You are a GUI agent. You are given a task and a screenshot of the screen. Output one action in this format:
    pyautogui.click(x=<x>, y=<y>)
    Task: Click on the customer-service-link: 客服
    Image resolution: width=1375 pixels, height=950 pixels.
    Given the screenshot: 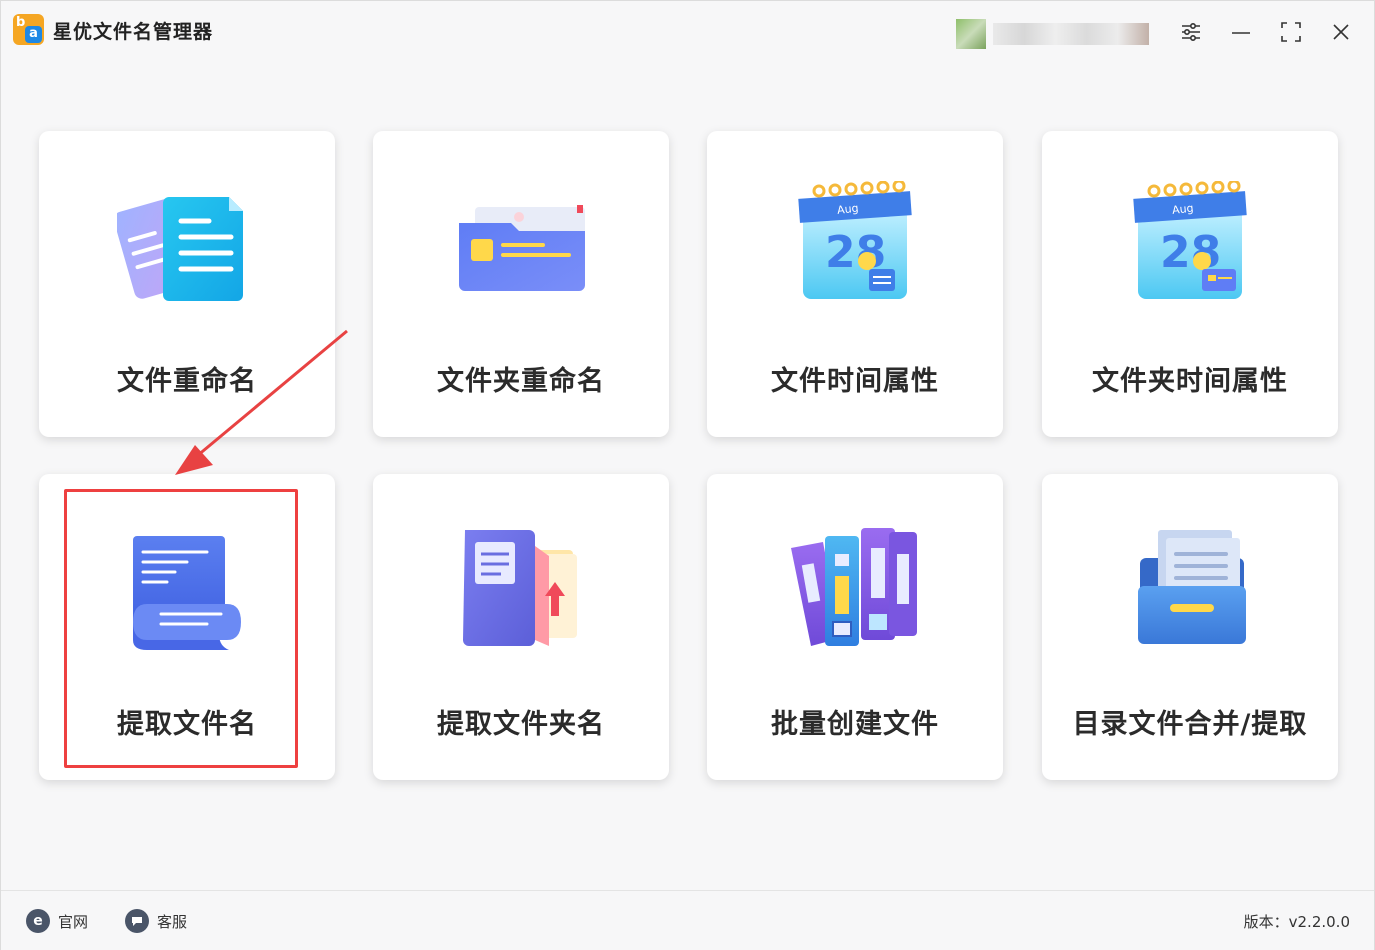 What is the action you would take?
    pyautogui.click(x=156, y=921)
    